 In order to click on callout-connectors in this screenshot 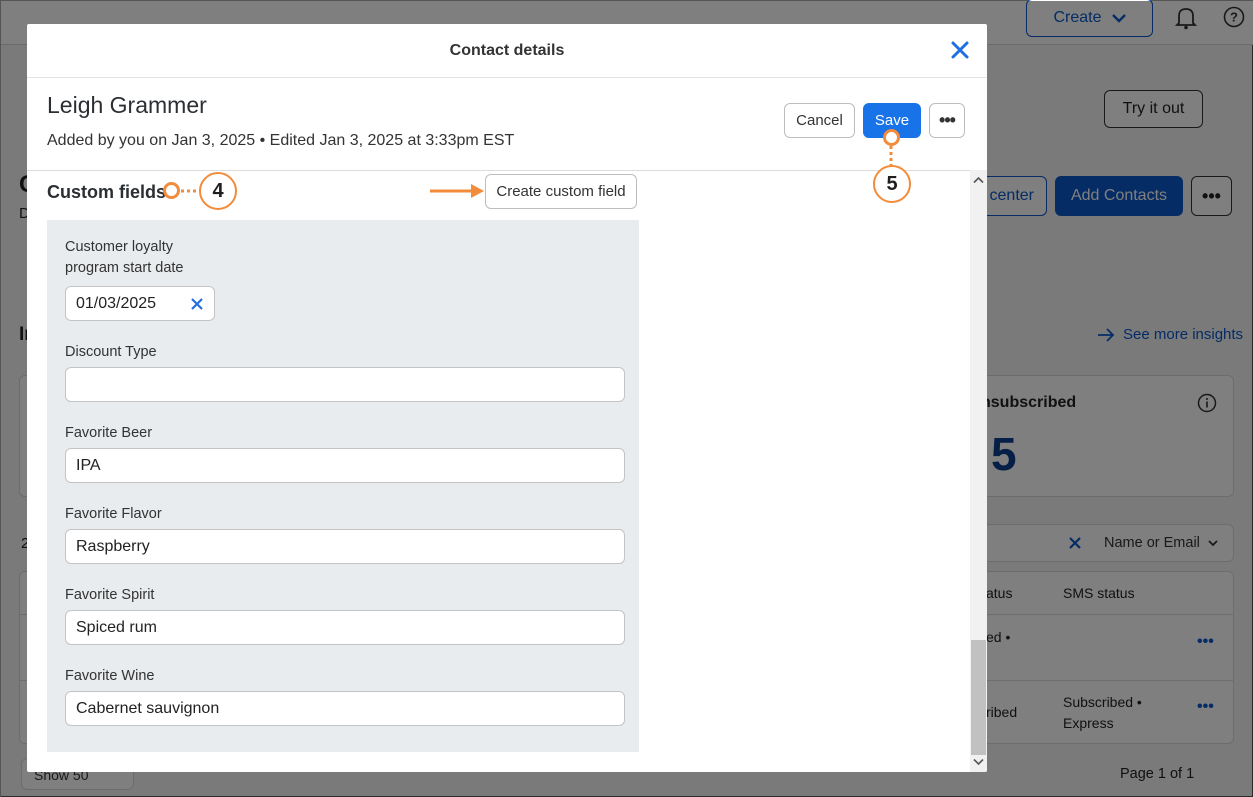, I will do `click(537, 172)`.